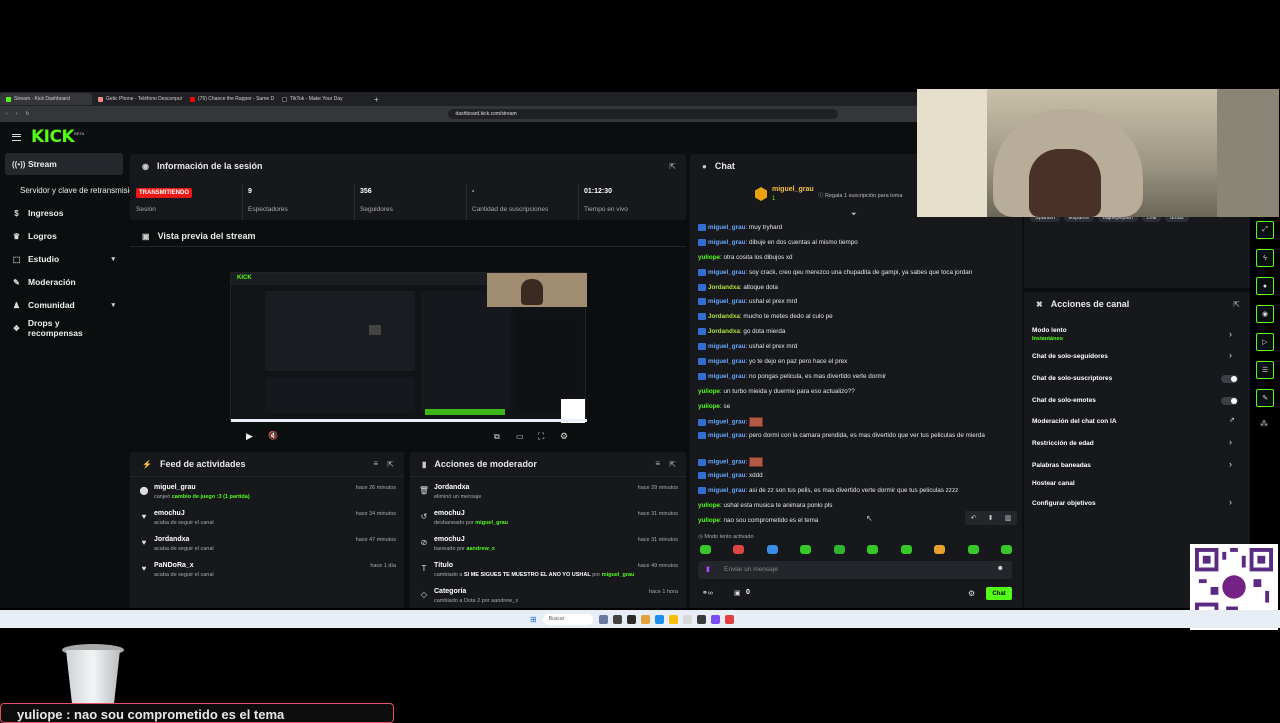 The width and height of the screenshot is (1280, 723). I want to click on external-link-icon: ⇗, so click(1232, 420).